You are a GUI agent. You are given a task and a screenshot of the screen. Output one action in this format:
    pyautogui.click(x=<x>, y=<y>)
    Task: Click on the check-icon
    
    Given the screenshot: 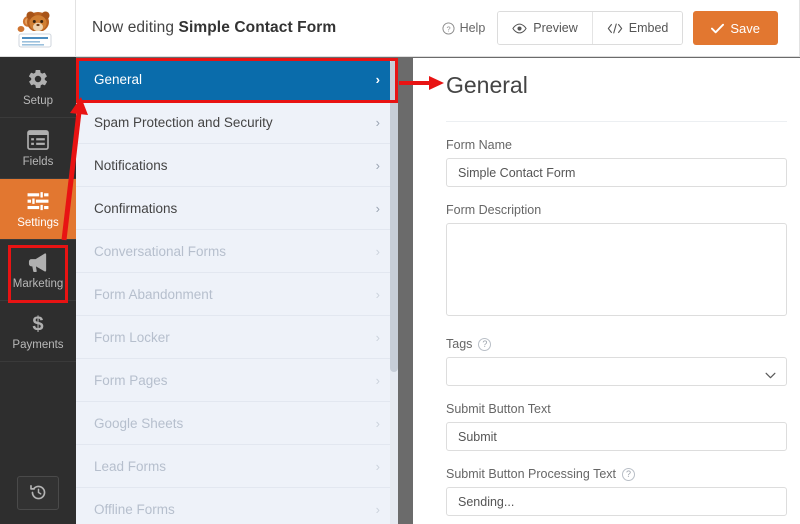 What is the action you would take?
    pyautogui.click(x=718, y=28)
    